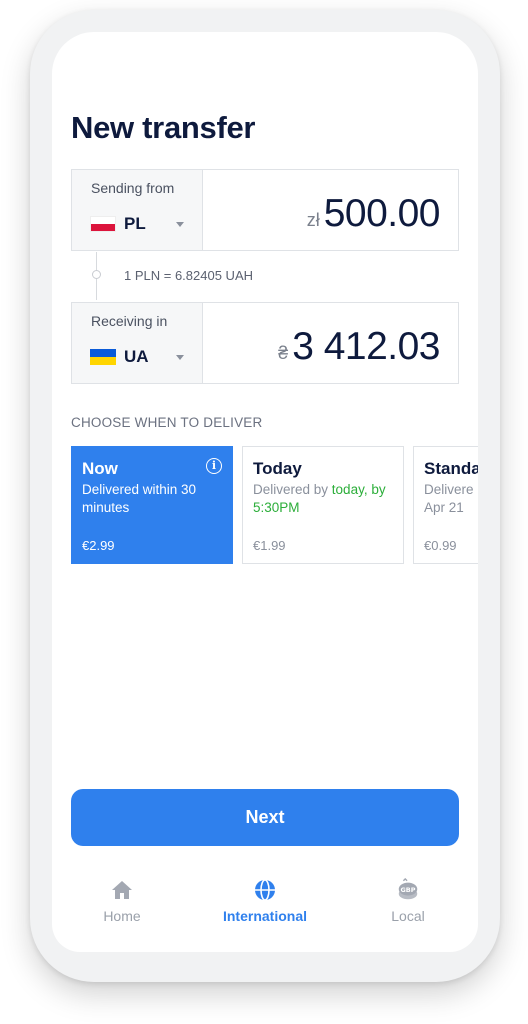 The image size is (528, 1024). I want to click on delivery-heading: CHOOSE WHEN TO DELIVER, so click(167, 422).